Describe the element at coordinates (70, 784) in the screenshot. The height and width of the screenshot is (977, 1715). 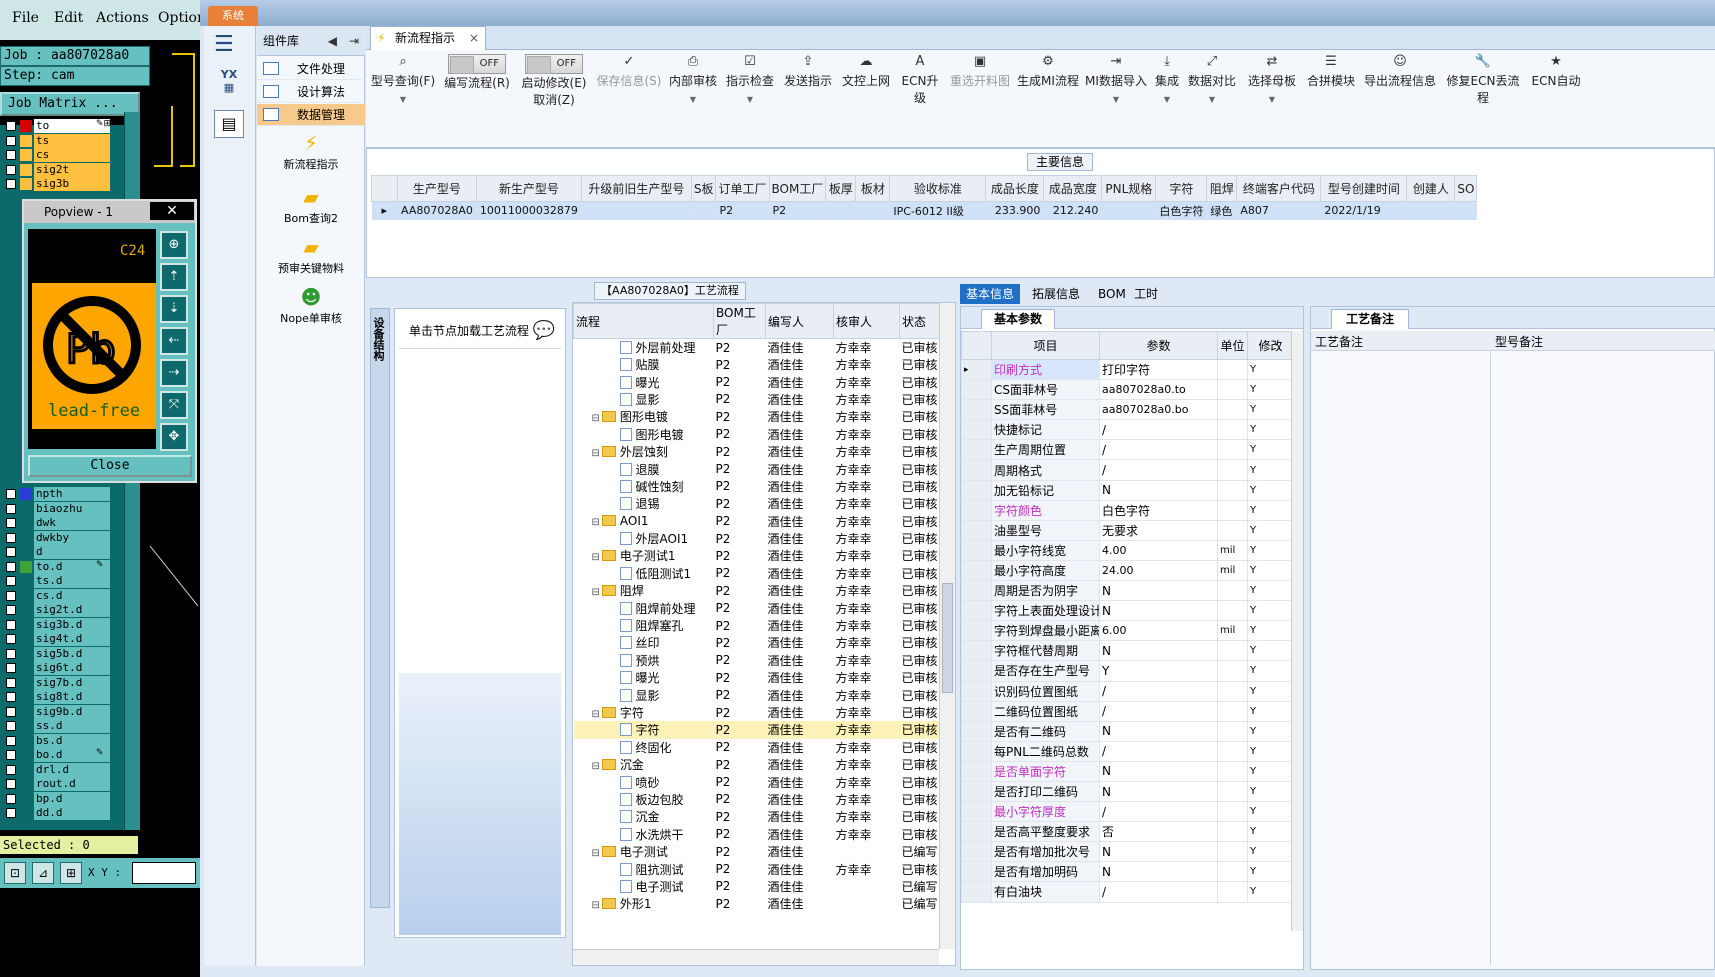
I see `layer-row: rout.d` at that location.